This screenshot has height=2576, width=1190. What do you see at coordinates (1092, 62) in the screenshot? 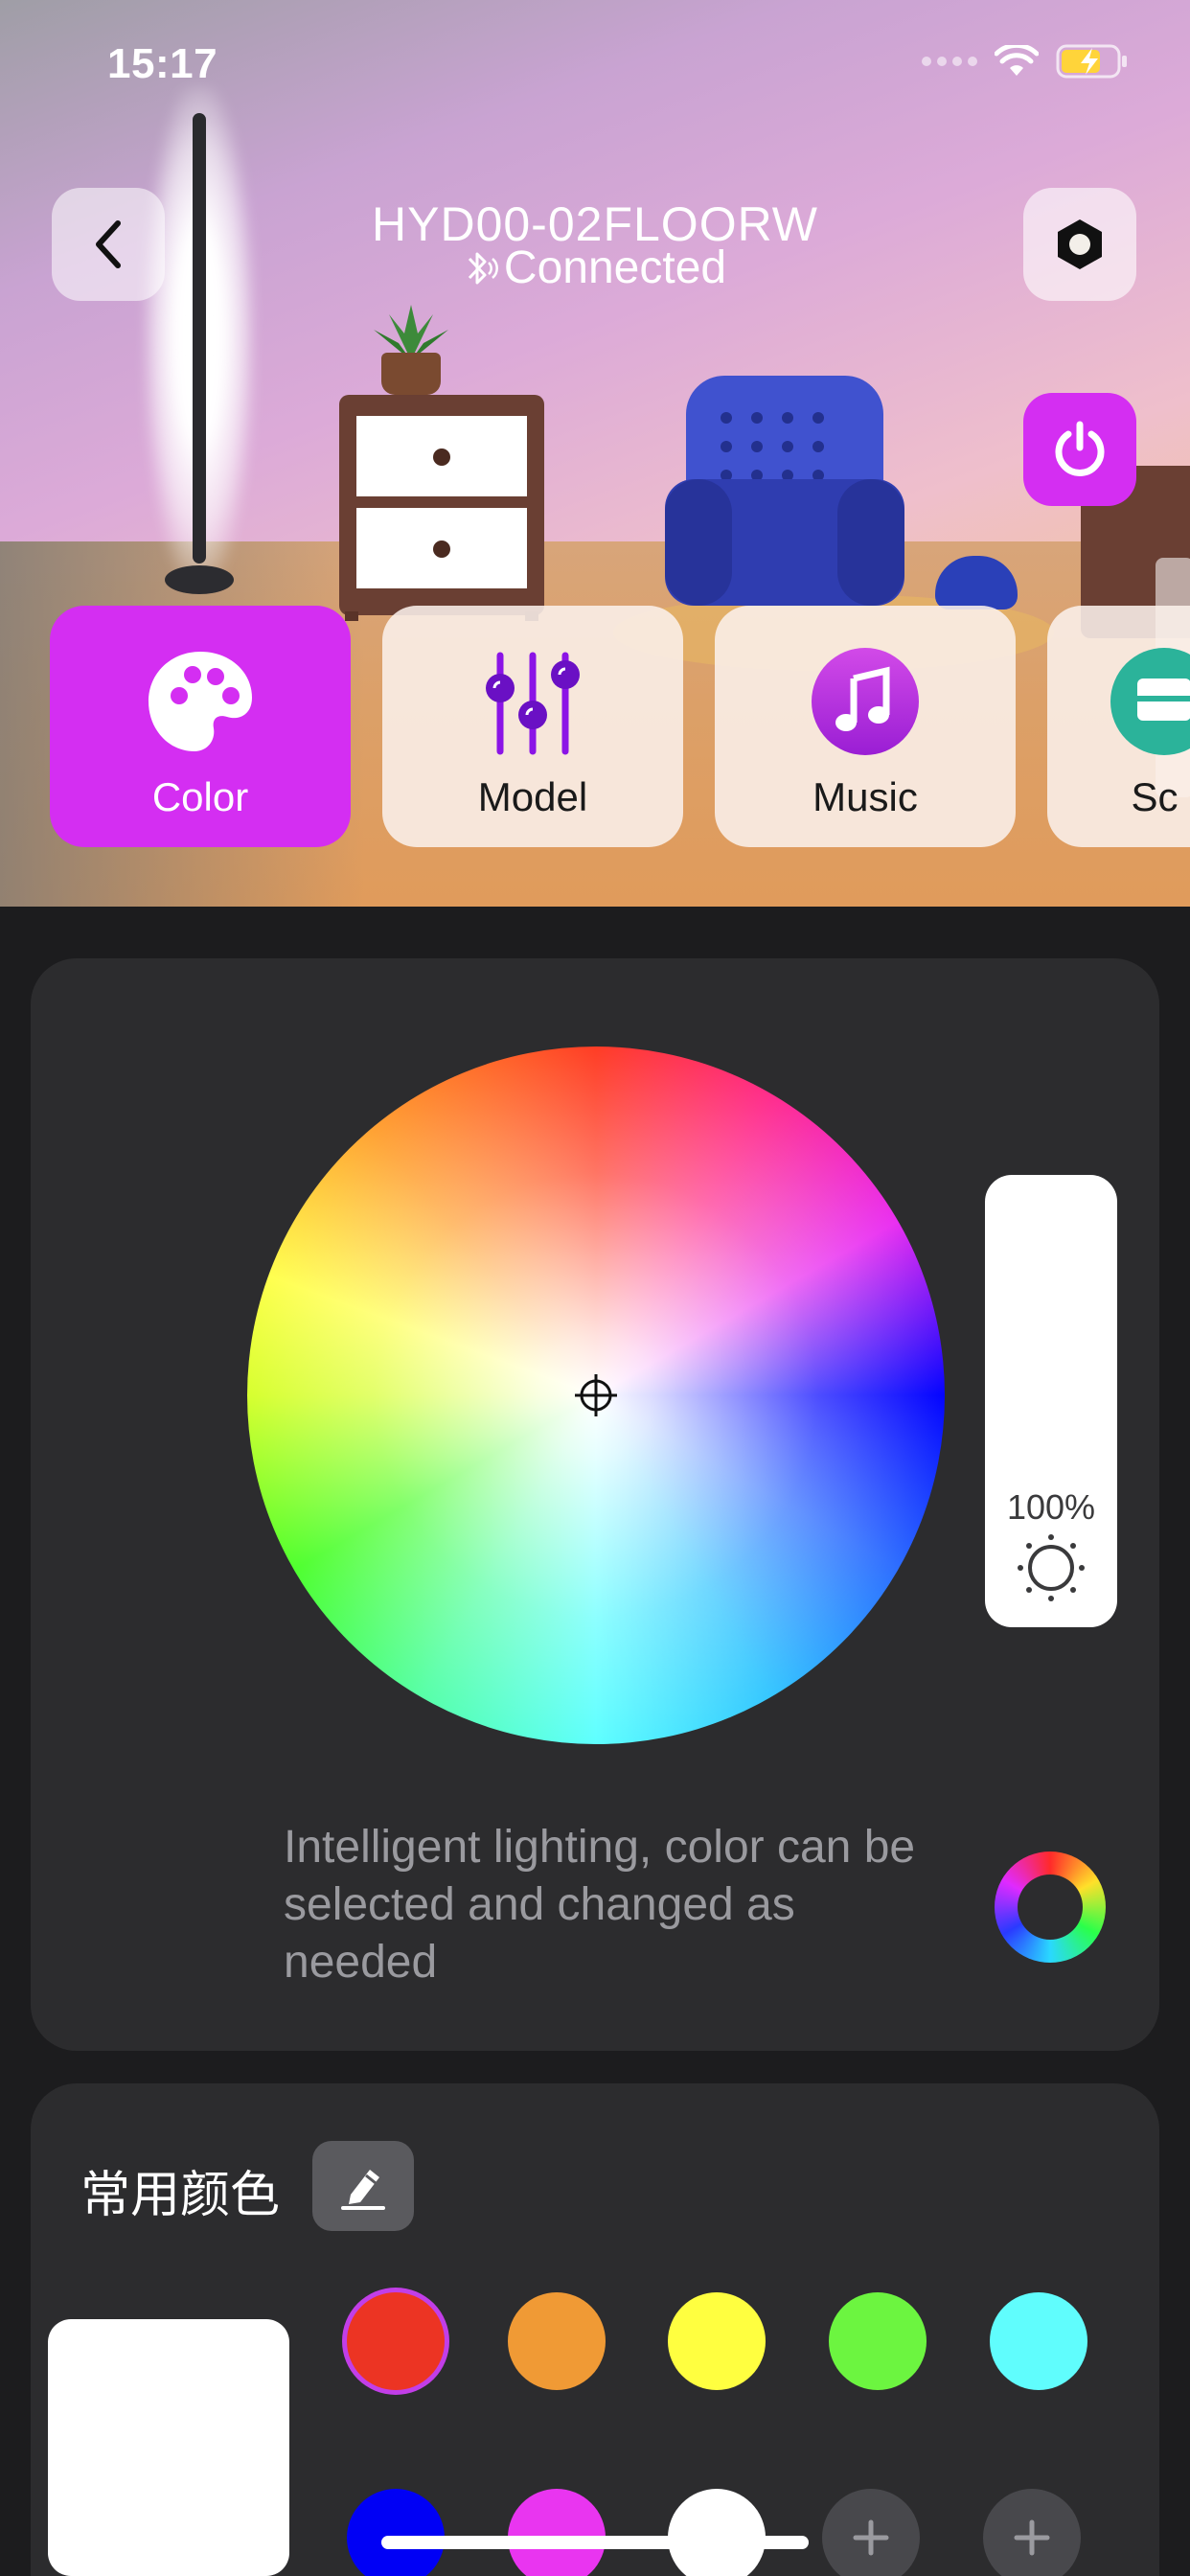
I see `battery-charging-icon` at bounding box center [1092, 62].